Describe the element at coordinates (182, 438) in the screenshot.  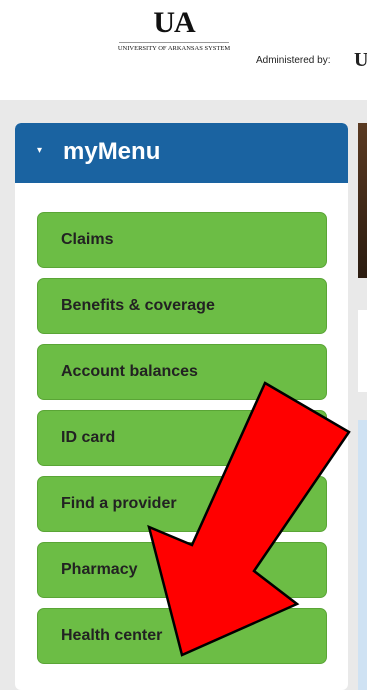
I see `menu-item-id-card: ID card` at that location.